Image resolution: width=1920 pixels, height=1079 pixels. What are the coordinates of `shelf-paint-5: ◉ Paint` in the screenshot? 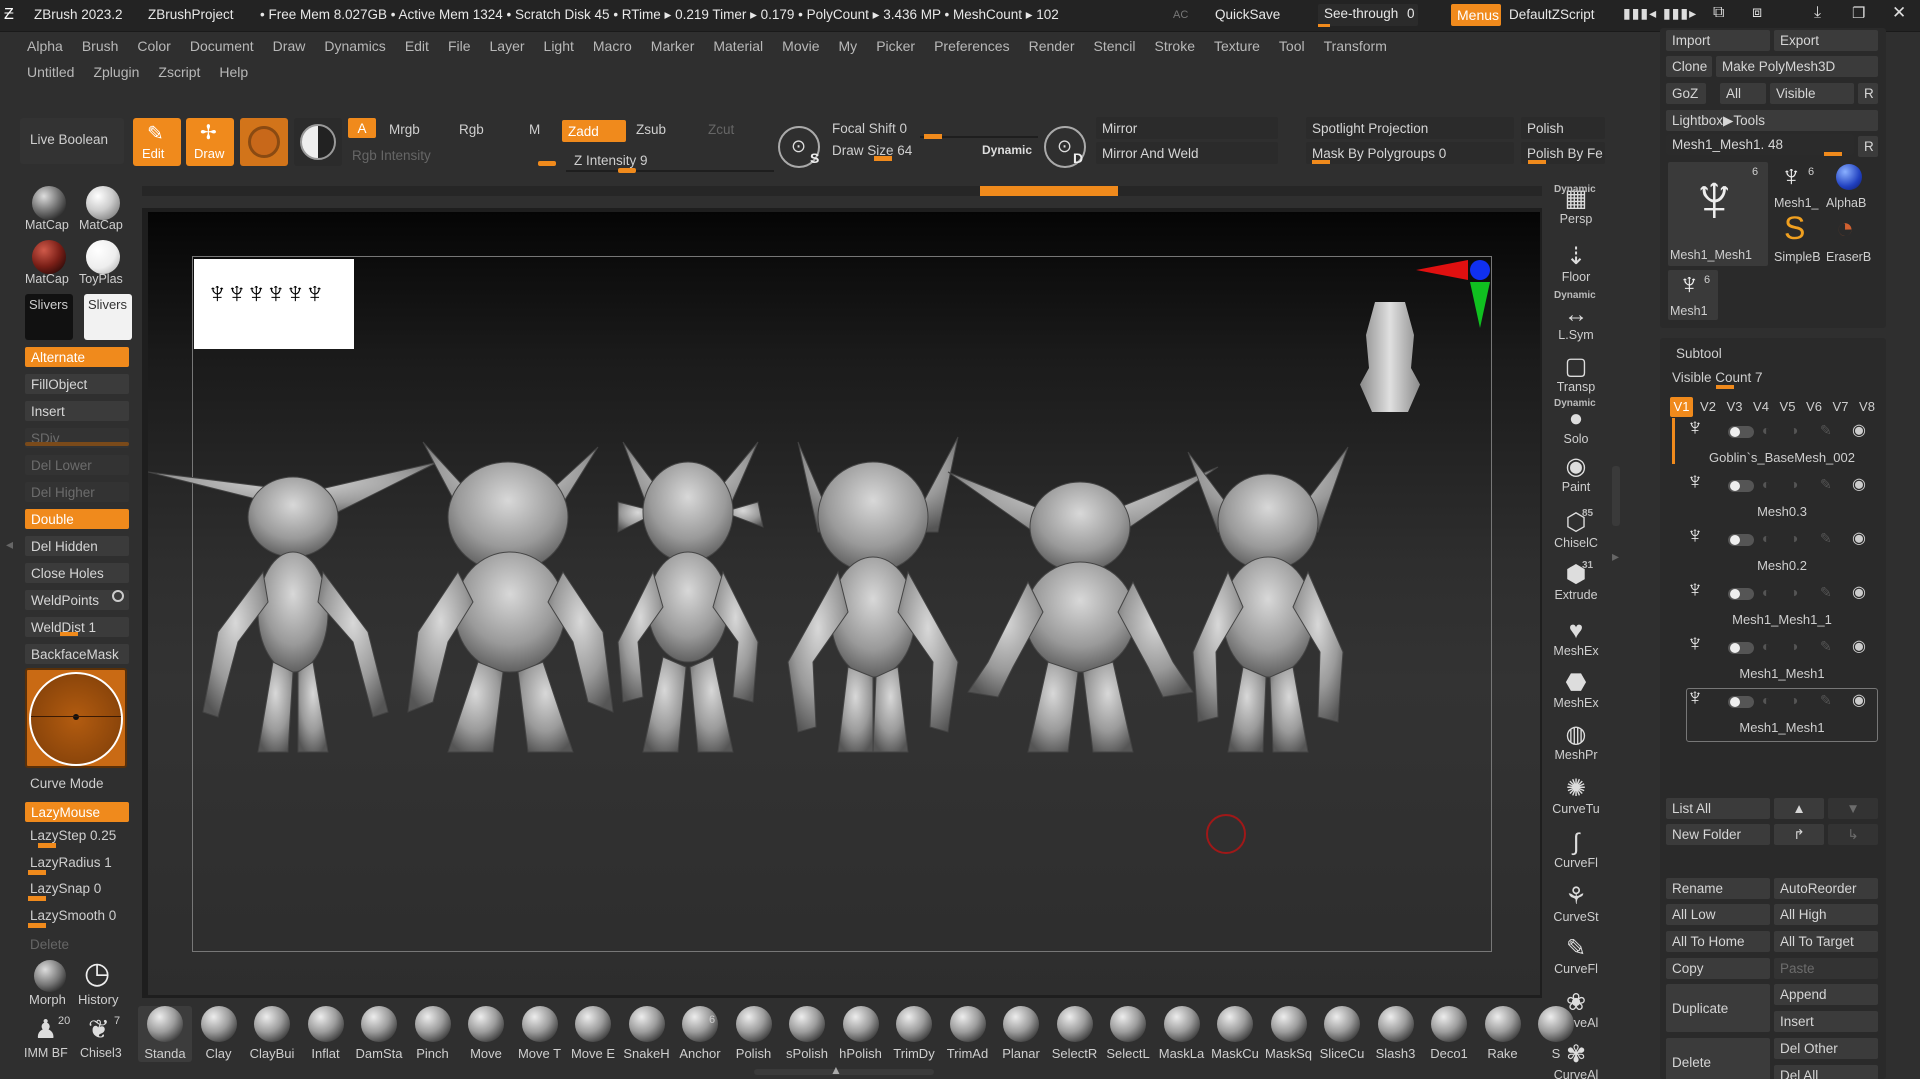 It's located at (1576, 471).